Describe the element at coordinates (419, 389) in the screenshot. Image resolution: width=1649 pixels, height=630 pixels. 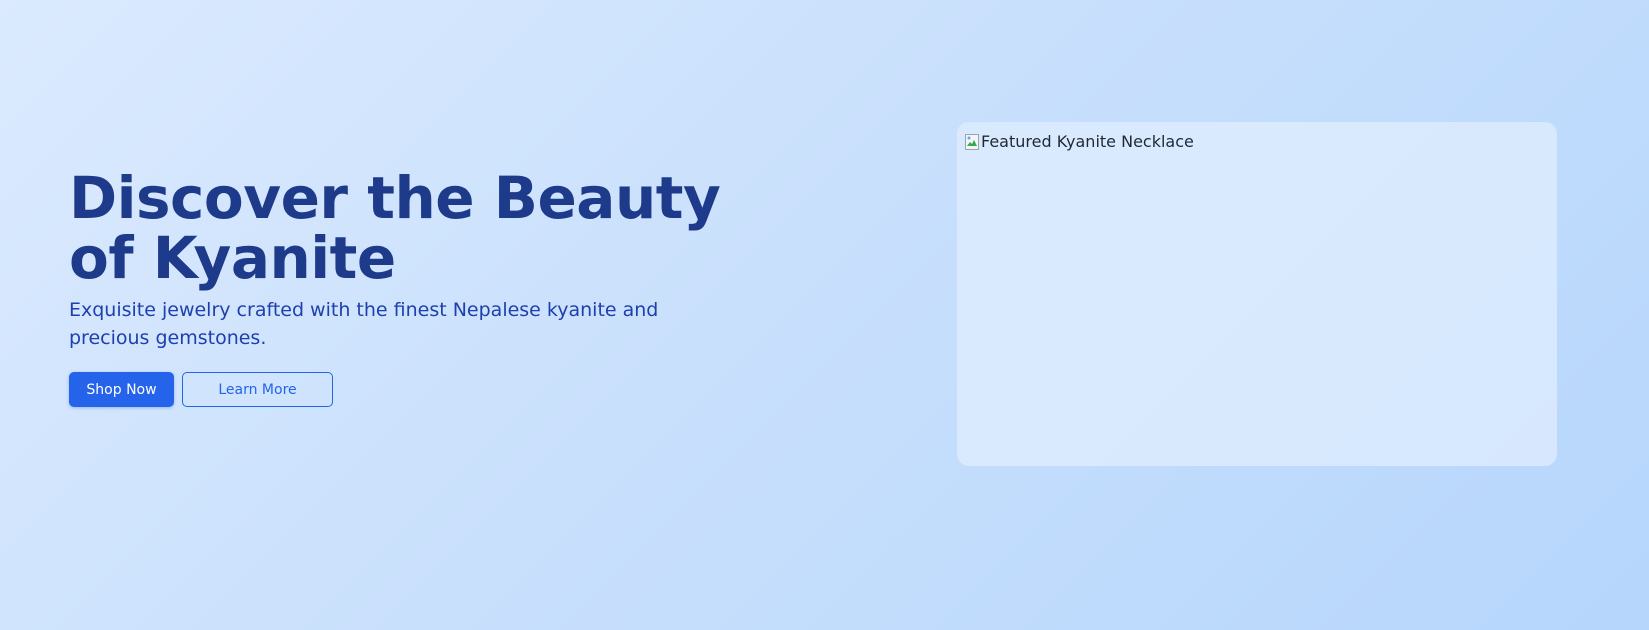
I see `cta-button-row: Shop Now Learn More` at that location.